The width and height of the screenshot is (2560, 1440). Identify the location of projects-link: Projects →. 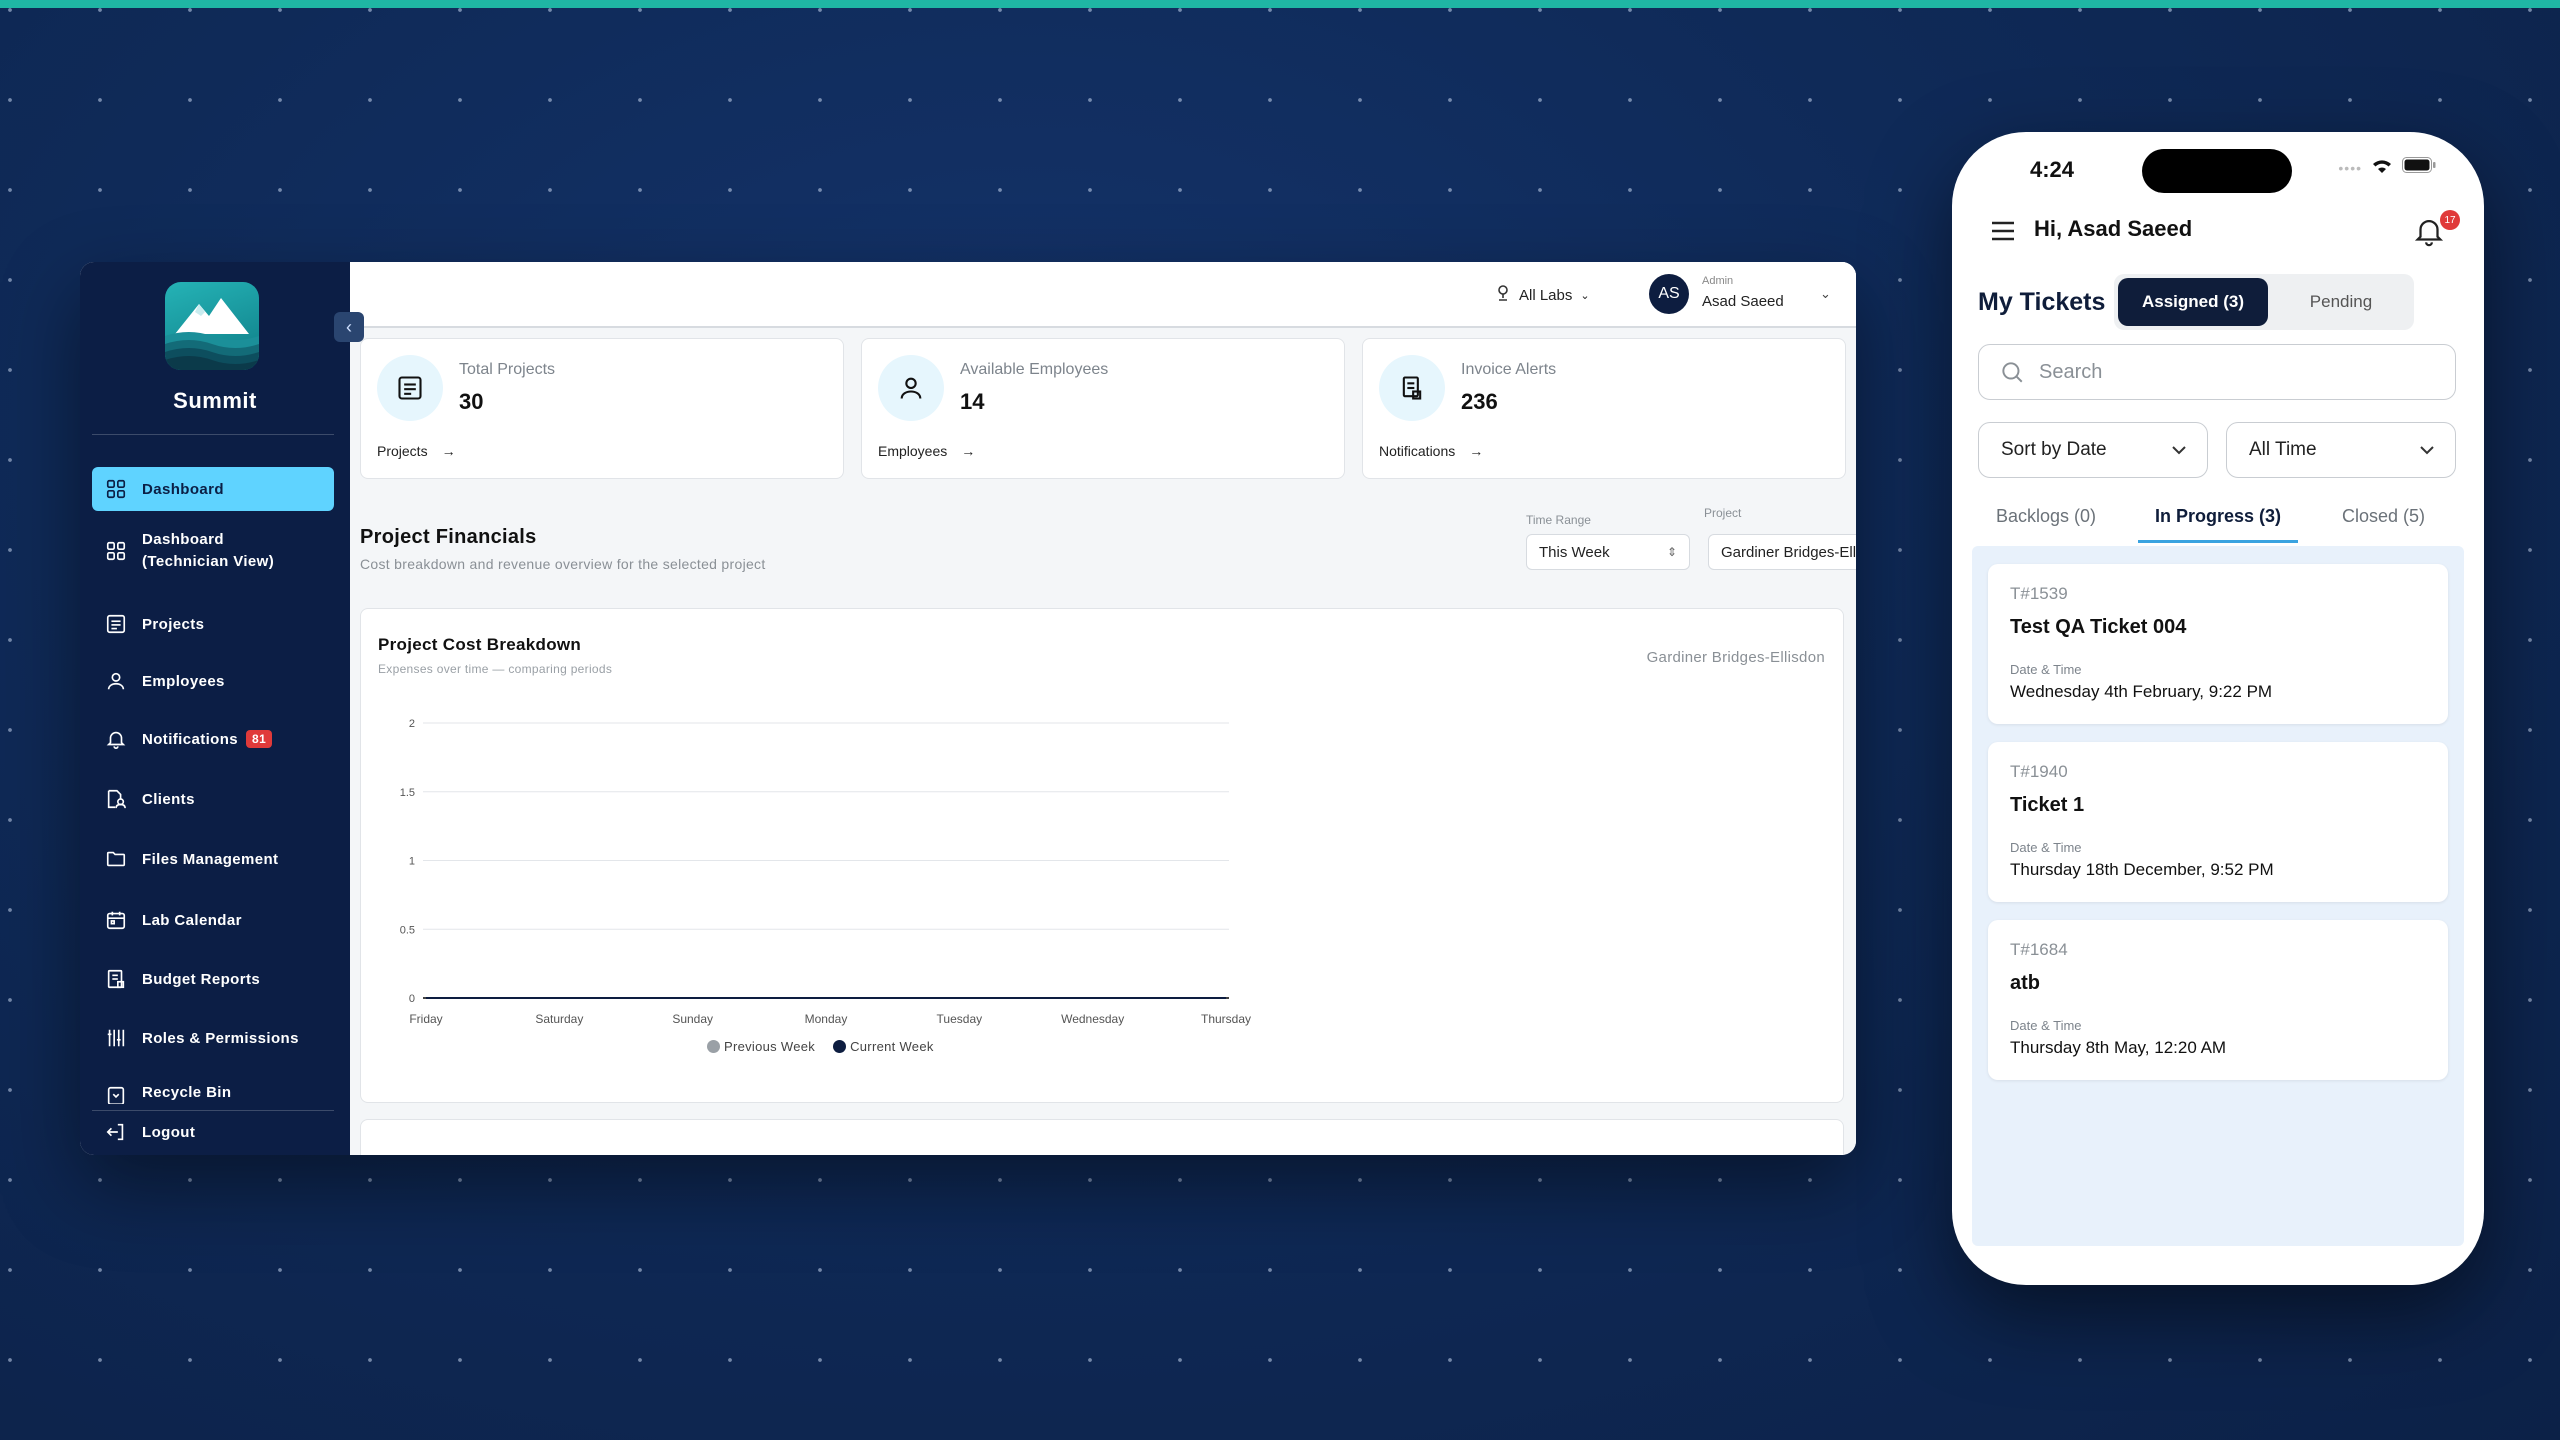
(416, 451).